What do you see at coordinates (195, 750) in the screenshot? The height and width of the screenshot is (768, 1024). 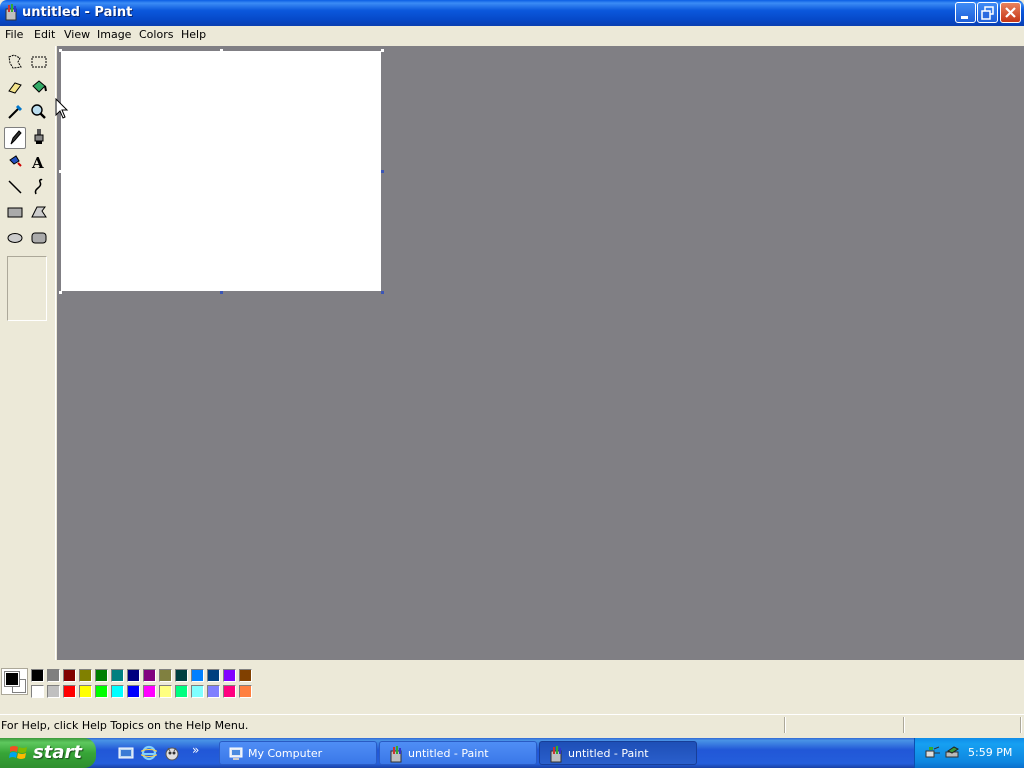 I see `quick-launch-overflow: »` at bounding box center [195, 750].